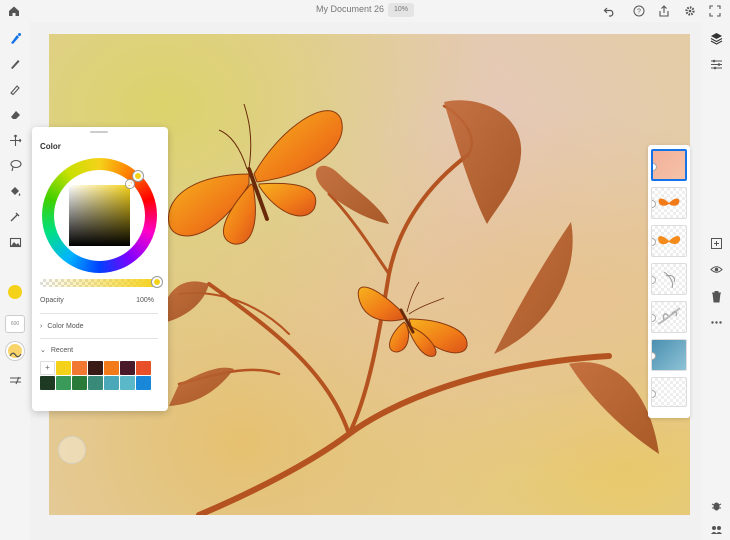 The height and width of the screenshot is (540, 730). I want to click on transform-icon, so click(15, 140).